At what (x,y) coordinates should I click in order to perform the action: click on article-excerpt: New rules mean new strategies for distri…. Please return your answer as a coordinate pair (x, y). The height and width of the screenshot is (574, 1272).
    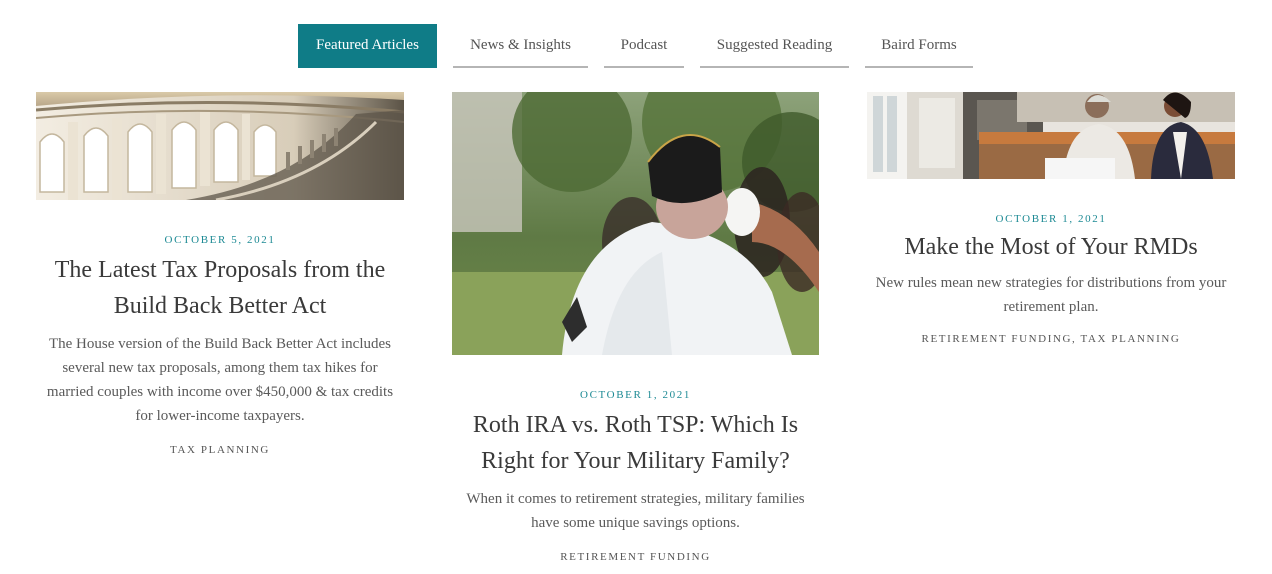
    Looking at the image, I should click on (1051, 295).